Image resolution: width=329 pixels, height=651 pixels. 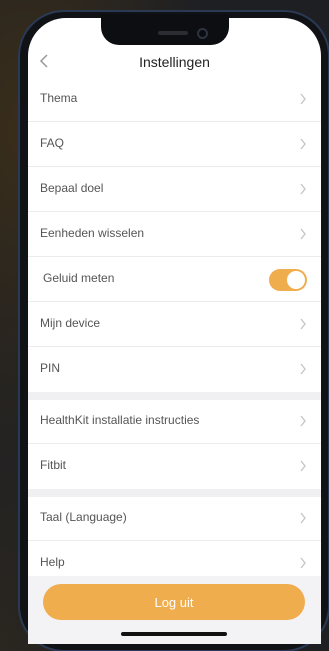 What do you see at coordinates (174, 325) in the screenshot?
I see `settings-item-my-device: Mijn device` at bounding box center [174, 325].